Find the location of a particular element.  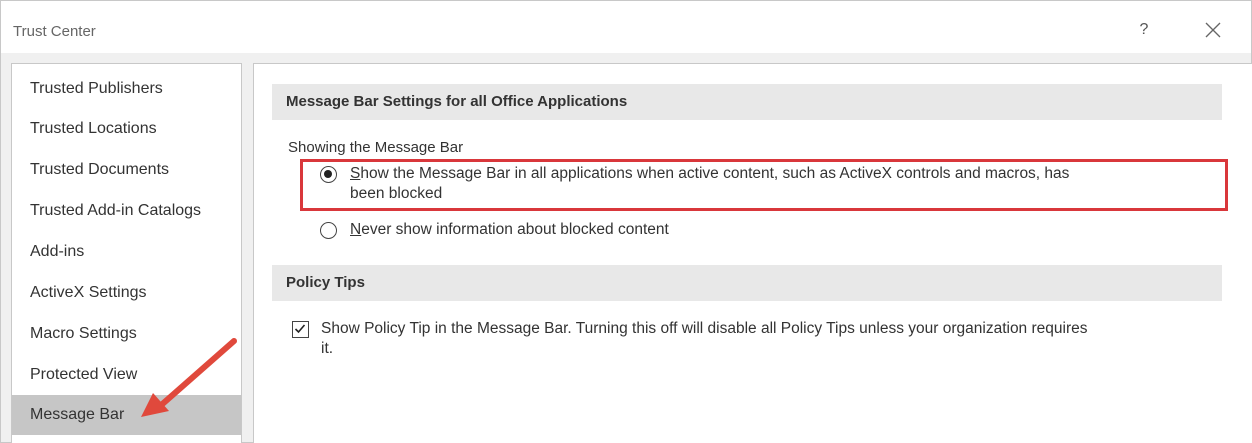

section-header-policy-tips: Policy Tips is located at coordinates (747, 283).